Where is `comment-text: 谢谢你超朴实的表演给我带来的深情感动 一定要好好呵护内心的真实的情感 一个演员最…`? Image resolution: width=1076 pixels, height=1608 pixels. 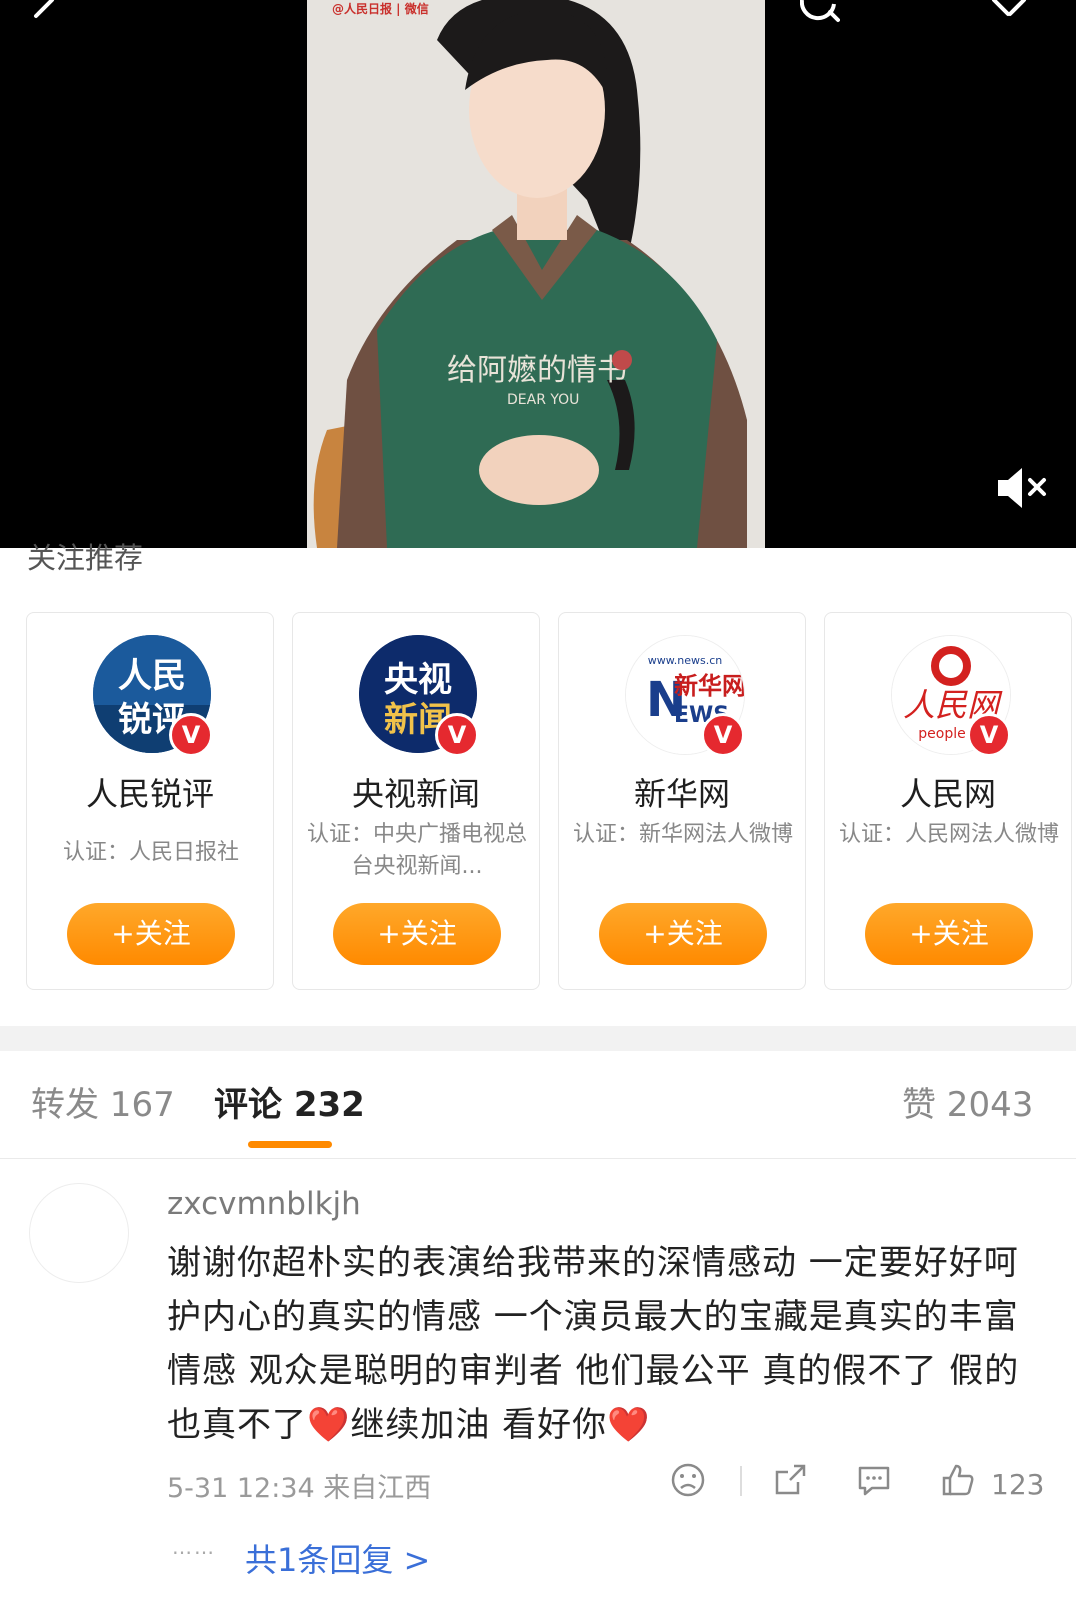
comment-text: 谢谢你超朴实的表演给我带来的深情感动 一定要好好呵护内心的真实的情感 一个演员最… is located at coordinates (593, 1344).